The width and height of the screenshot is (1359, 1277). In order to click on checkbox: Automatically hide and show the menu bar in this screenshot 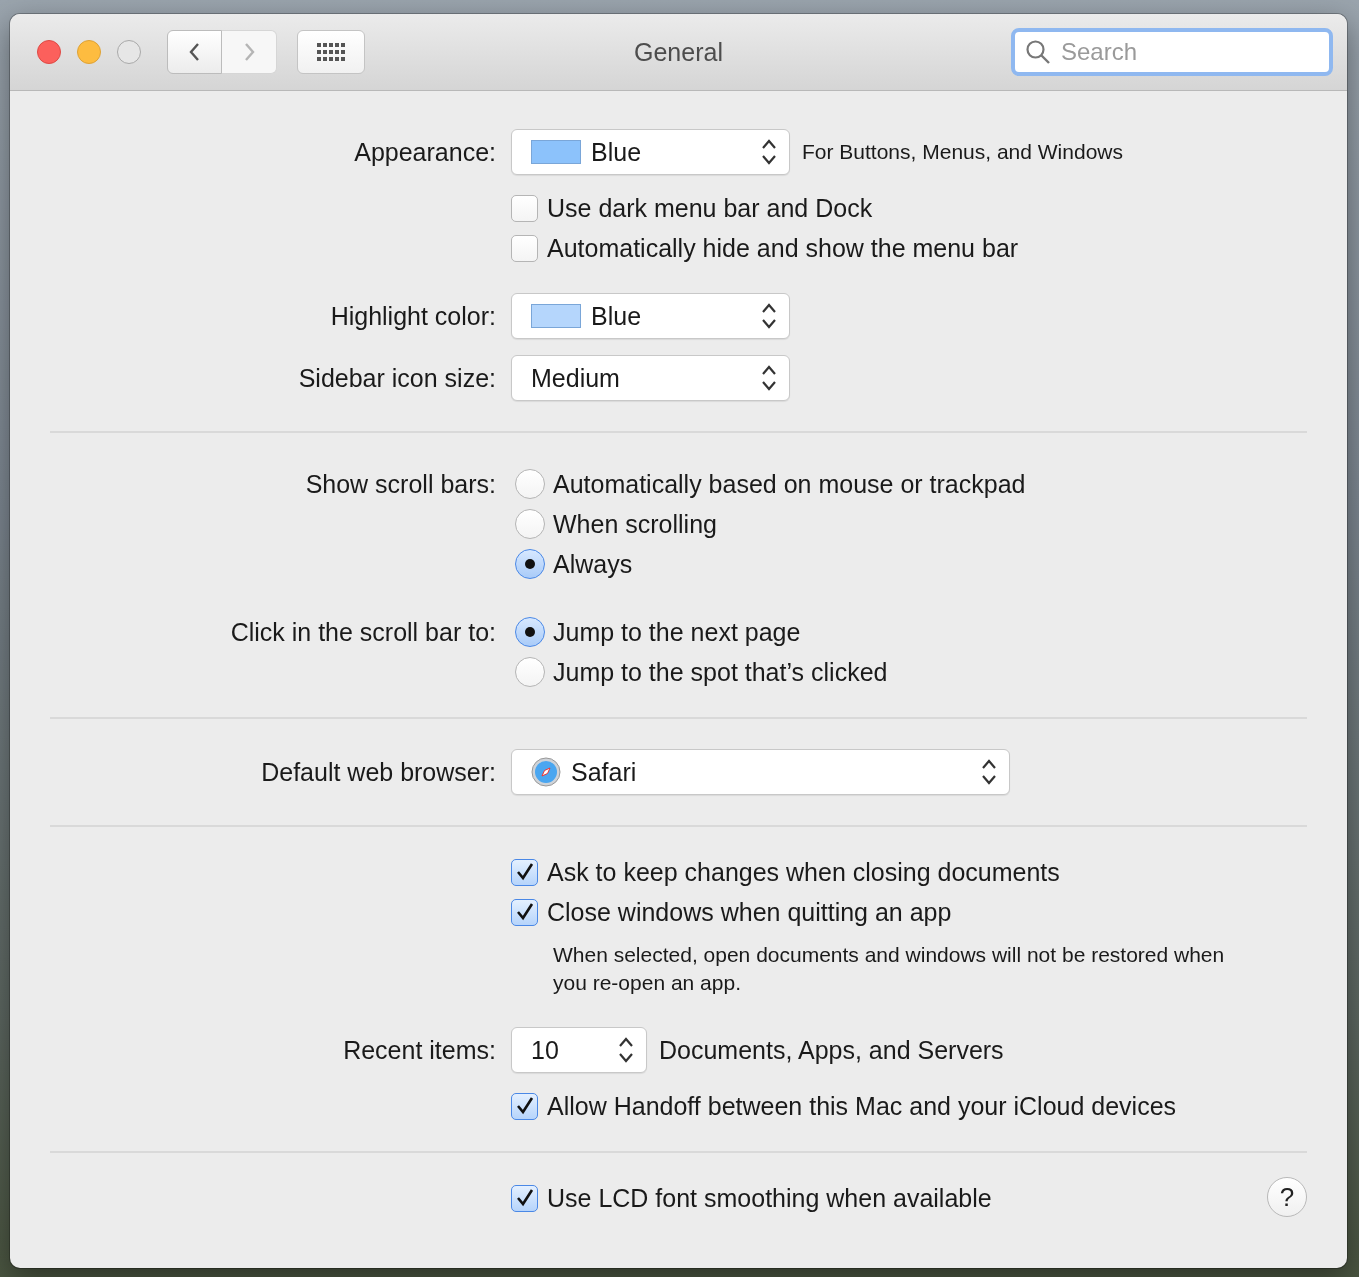, I will do `click(765, 248)`.